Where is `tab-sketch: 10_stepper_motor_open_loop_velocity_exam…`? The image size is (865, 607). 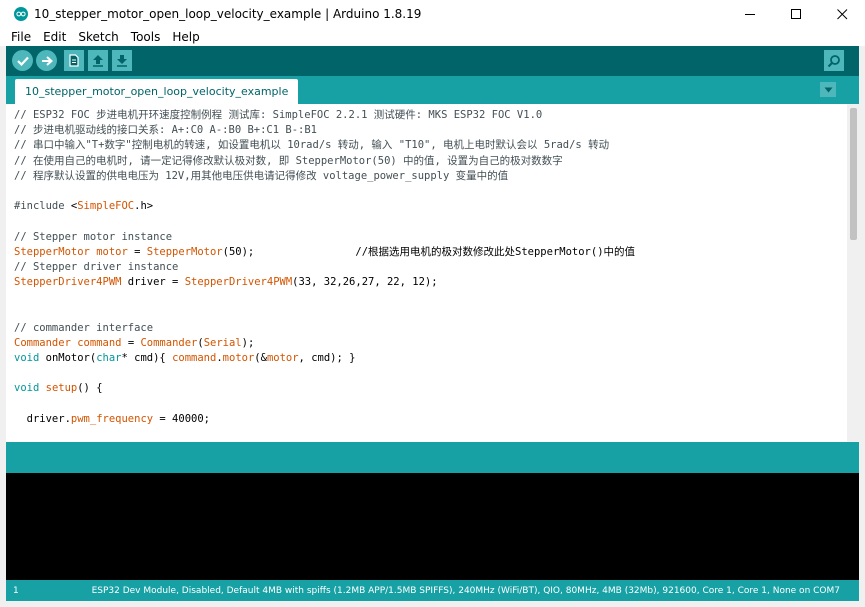 tab-sketch: 10_stepper_motor_open_loop_velocity_exam… is located at coordinates (157, 91).